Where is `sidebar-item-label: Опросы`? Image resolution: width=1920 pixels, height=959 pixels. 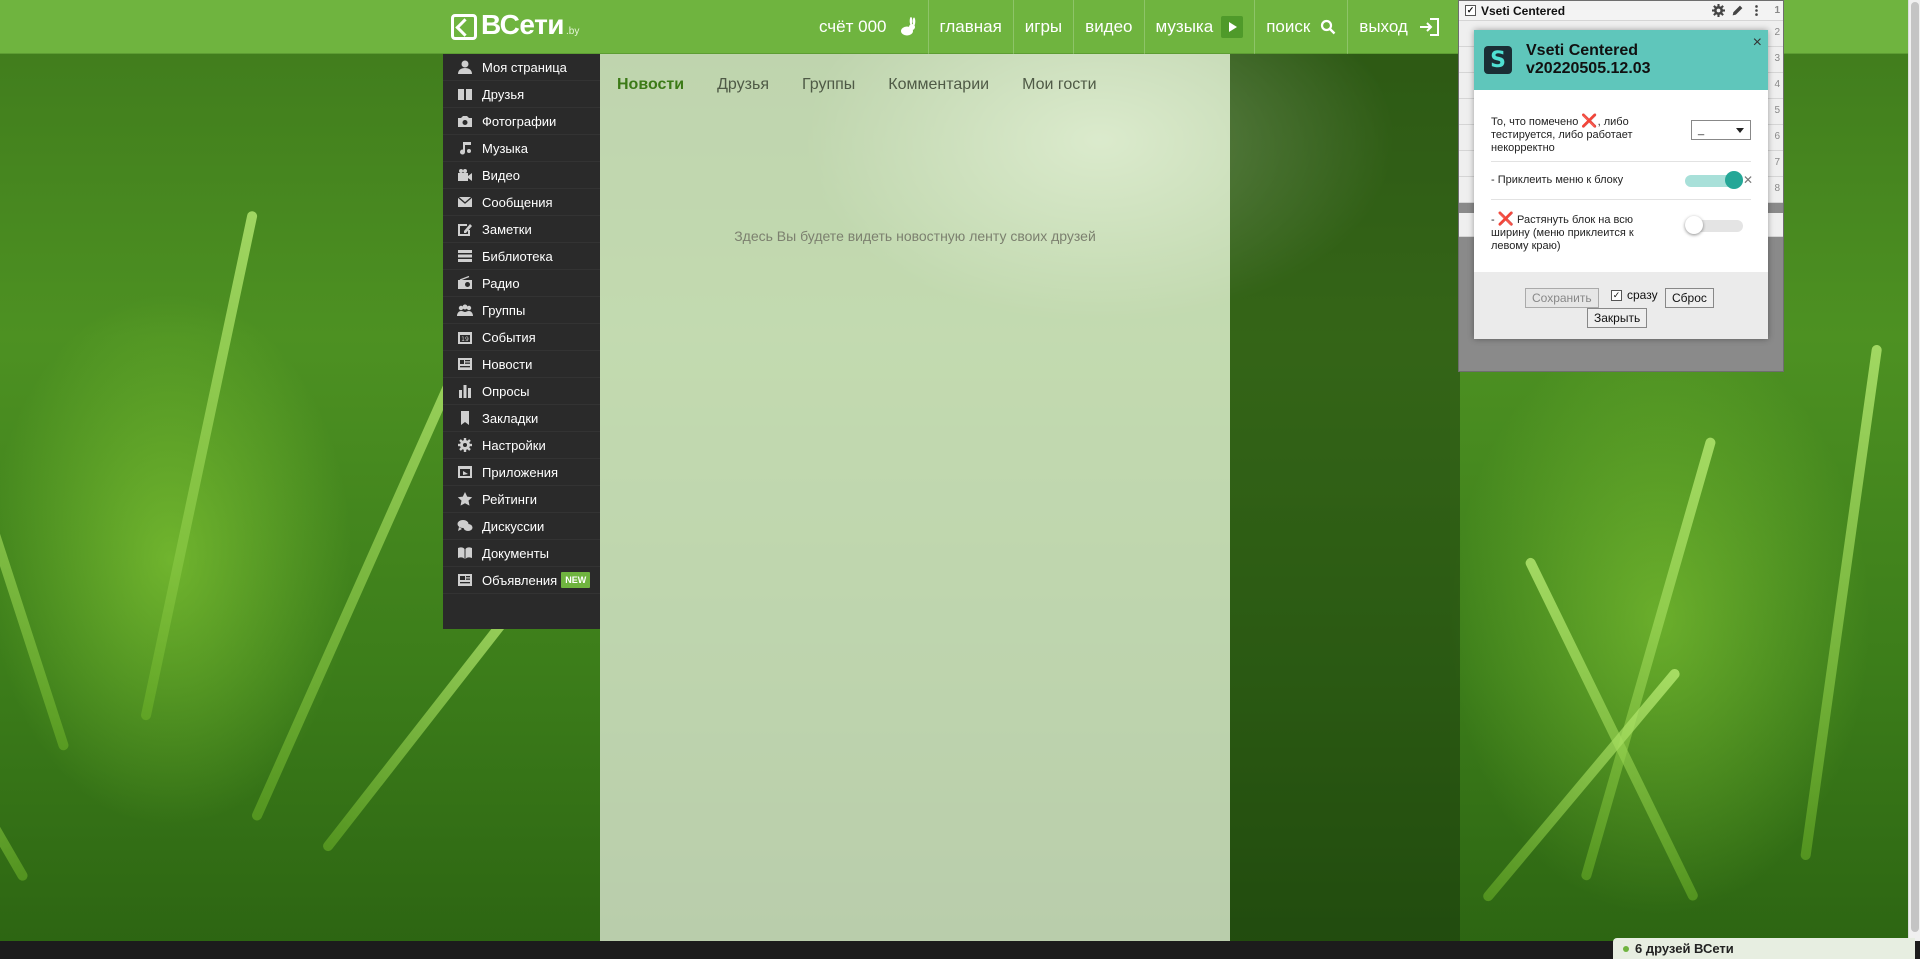
sidebar-item-label: Опросы is located at coordinates (506, 391).